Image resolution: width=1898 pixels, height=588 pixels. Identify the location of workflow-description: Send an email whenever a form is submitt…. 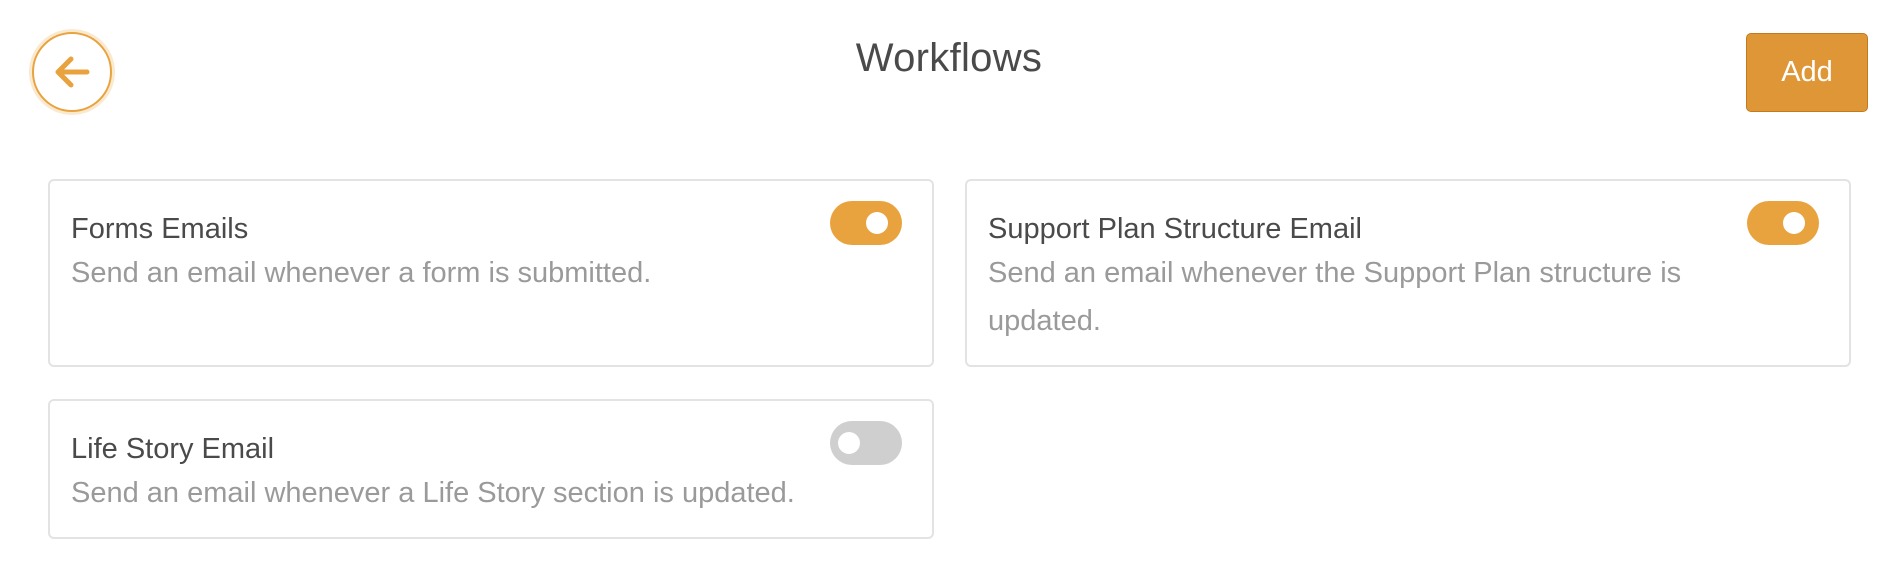
(361, 273).